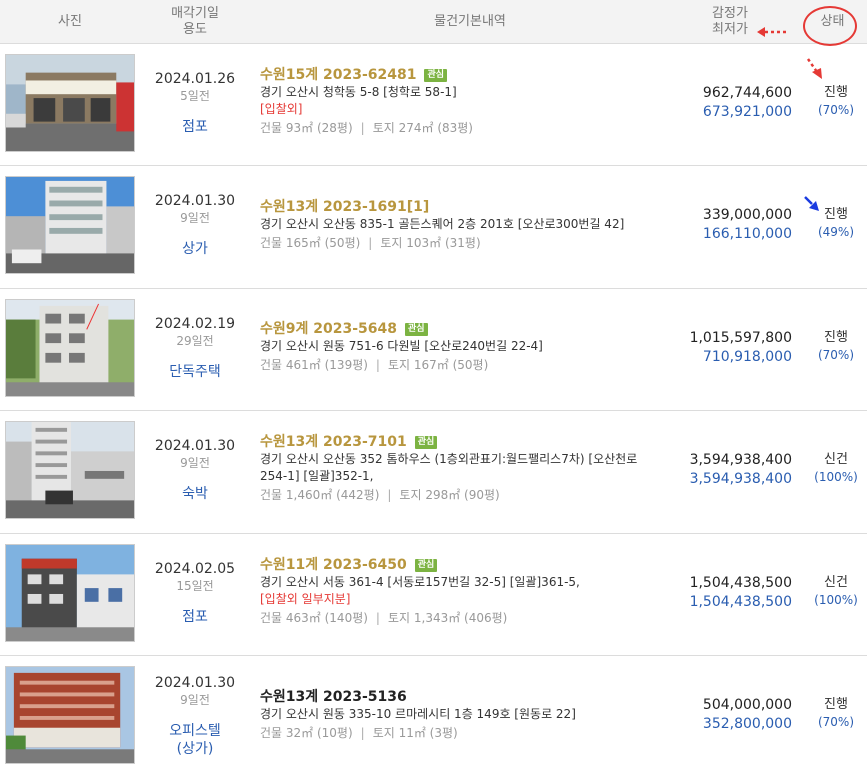 This screenshot has width=867, height=779. What do you see at coordinates (305, 599) in the screenshot?
I see `special-note: [입찰외 일부지분]` at bounding box center [305, 599].